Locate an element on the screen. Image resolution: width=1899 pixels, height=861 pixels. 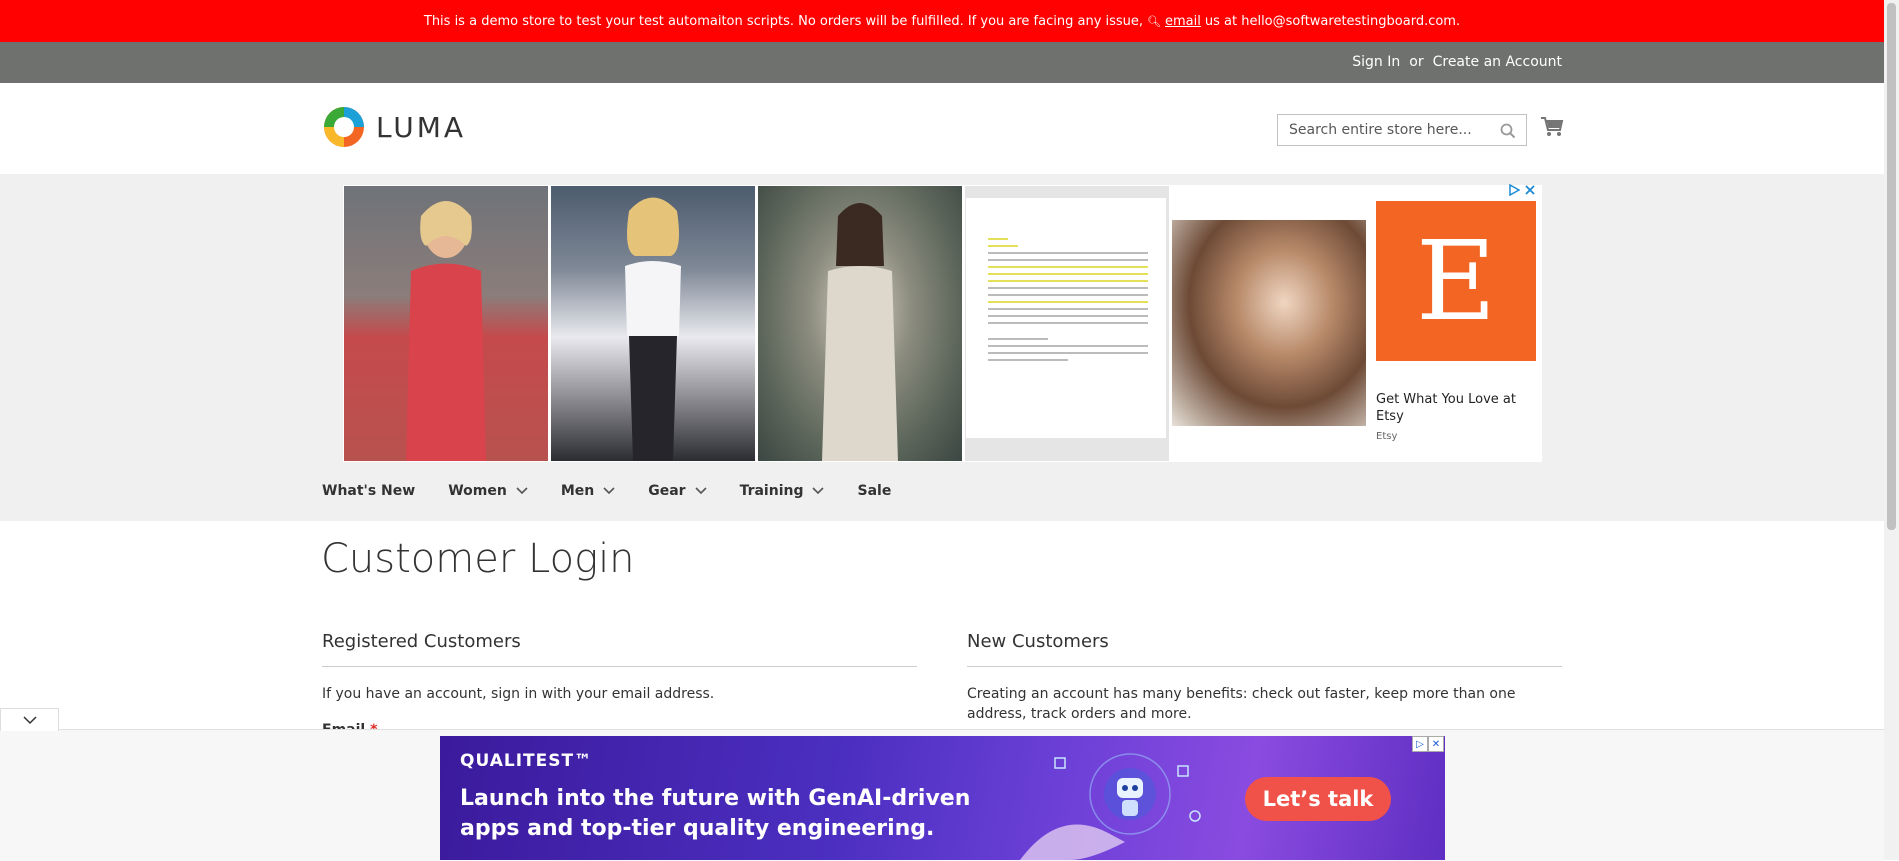
panel-header: Sign In or Create an Account is located at coordinates (942, 62).